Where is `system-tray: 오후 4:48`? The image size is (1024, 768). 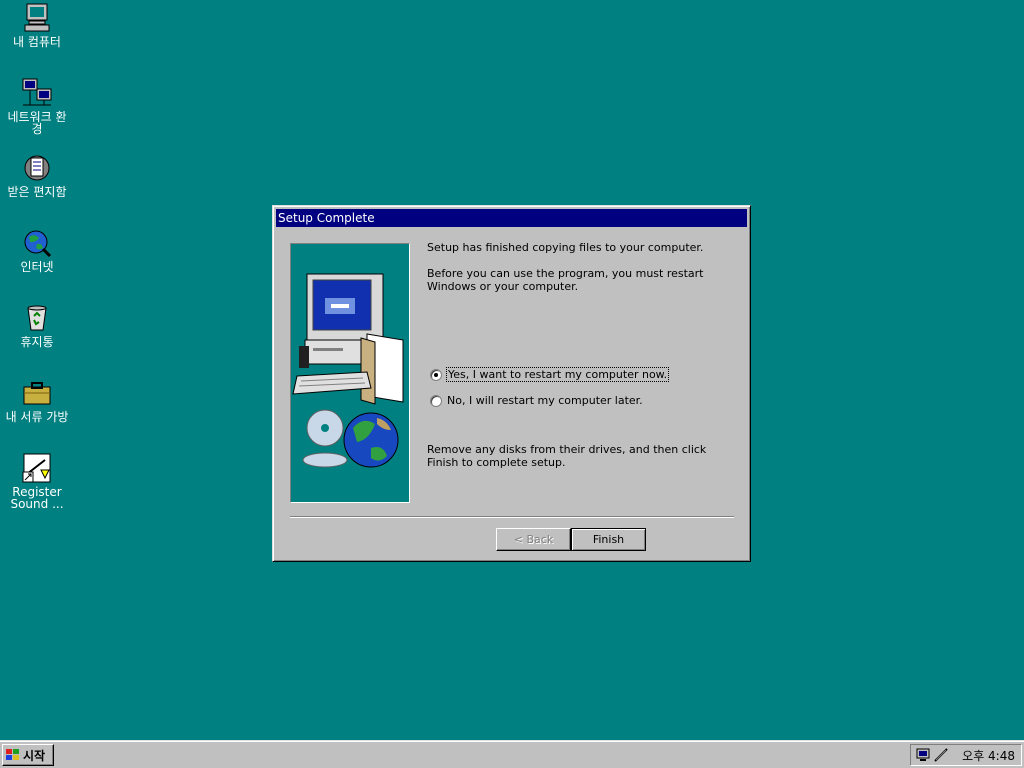
system-tray: 오후 4:48 is located at coordinates (966, 755).